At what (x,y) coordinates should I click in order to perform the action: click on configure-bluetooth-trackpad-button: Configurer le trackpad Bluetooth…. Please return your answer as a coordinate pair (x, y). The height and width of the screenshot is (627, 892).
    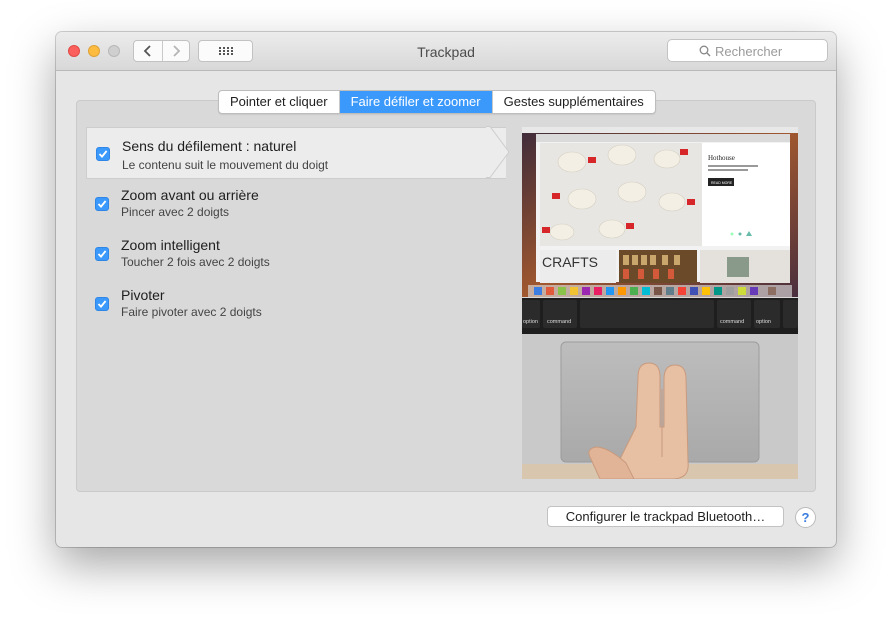
    Looking at the image, I should click on (665, 516).